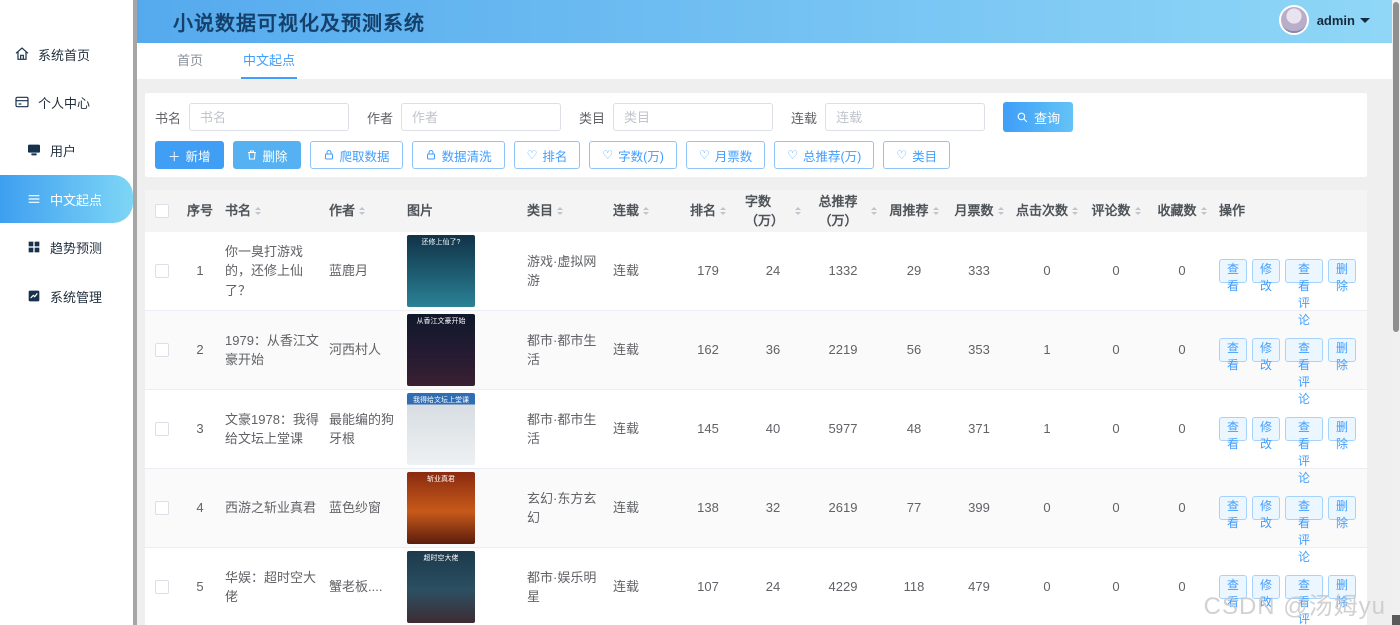  I want to click on tab-home: 首页, so click(190, 64).